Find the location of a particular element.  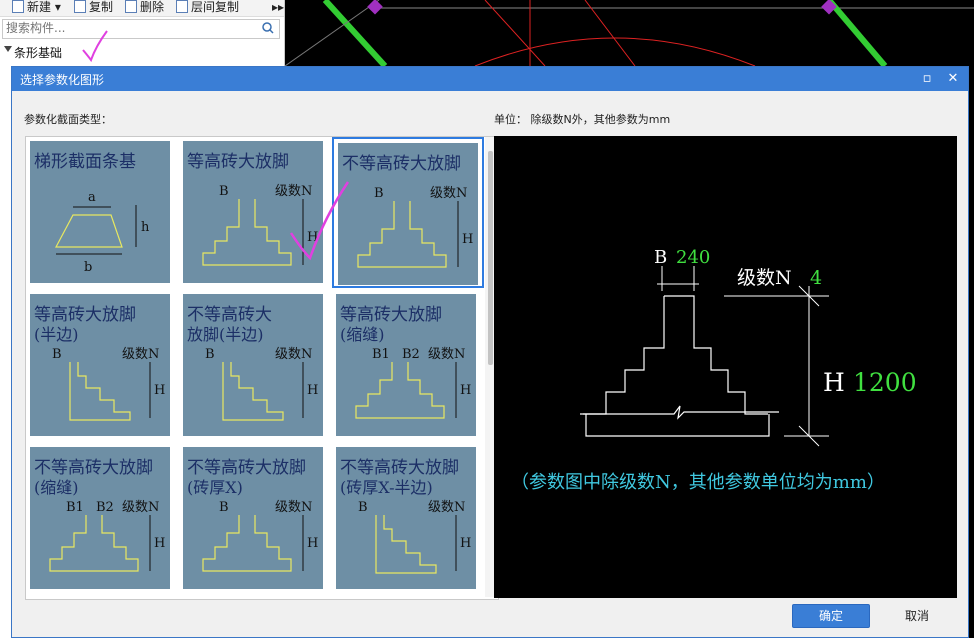

floor-copy-icon is located at coordinates (182, 6).